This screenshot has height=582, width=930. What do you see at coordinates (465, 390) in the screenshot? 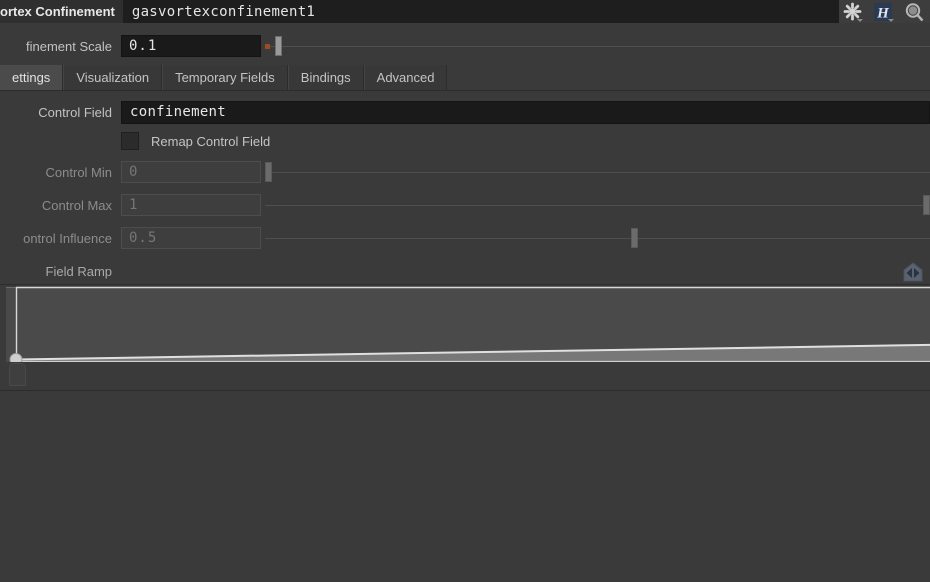
I see `ramp-separator-bottom` at bounding box center [465, 390].